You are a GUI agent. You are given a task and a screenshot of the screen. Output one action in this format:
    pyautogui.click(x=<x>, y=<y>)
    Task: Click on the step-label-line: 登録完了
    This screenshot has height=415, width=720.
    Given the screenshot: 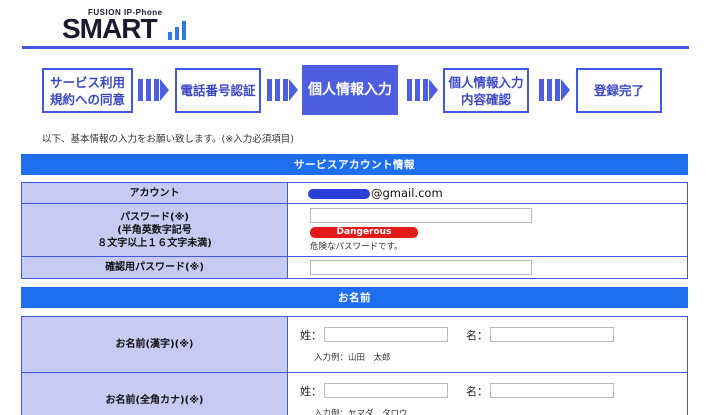 What is the action you would take?
    pyautogui.click(x=618, y=90)
    